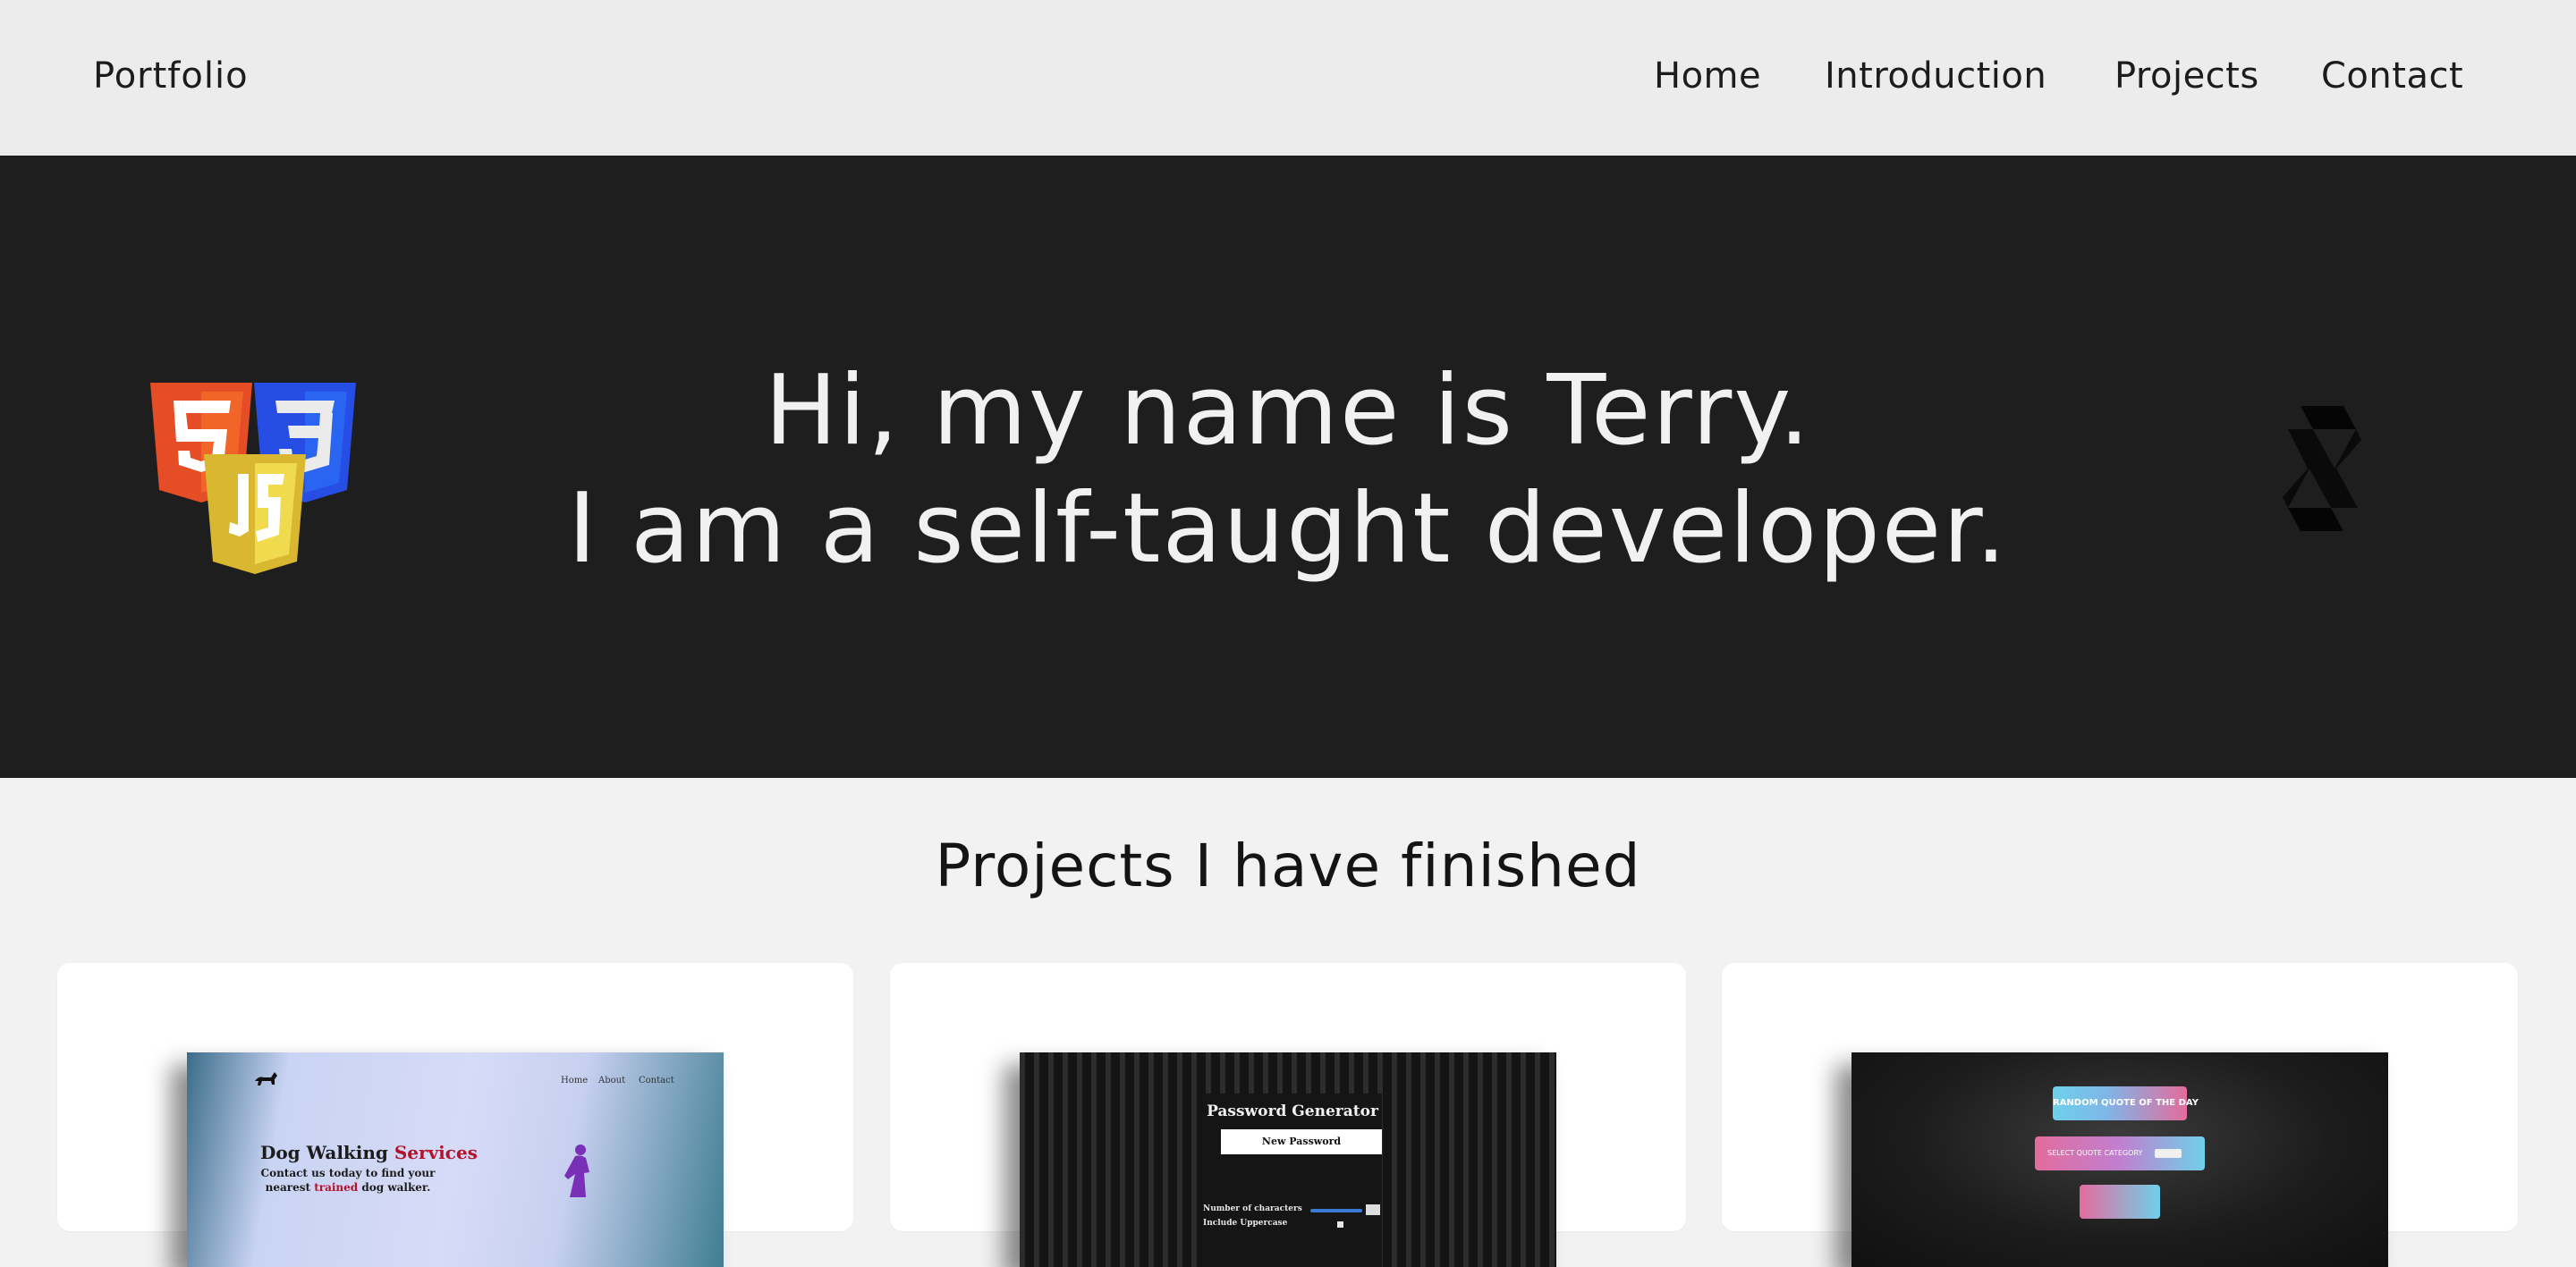 The height and width of the screenshot is (1267, 2576). I want to click on pw-title: Password Generator, so click(1292, 1111).